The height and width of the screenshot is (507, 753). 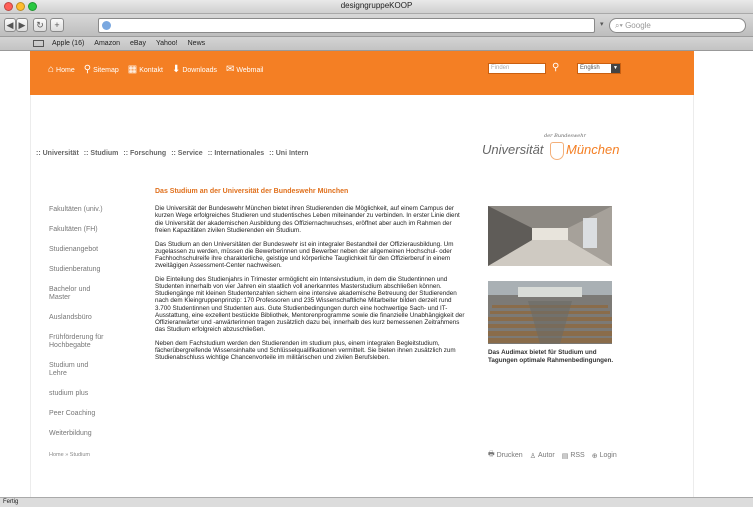 What do you see at coordinates (176, 69) in the screenshot?
I see `download-icon: ⬇` at bounding box center [176, 69].